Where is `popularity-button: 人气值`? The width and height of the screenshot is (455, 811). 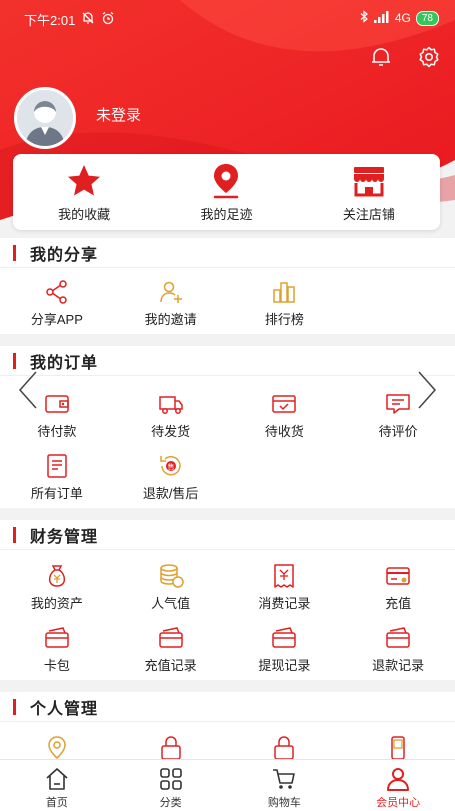
popularity-button: 人气值 is located at coordinates (171, 587).